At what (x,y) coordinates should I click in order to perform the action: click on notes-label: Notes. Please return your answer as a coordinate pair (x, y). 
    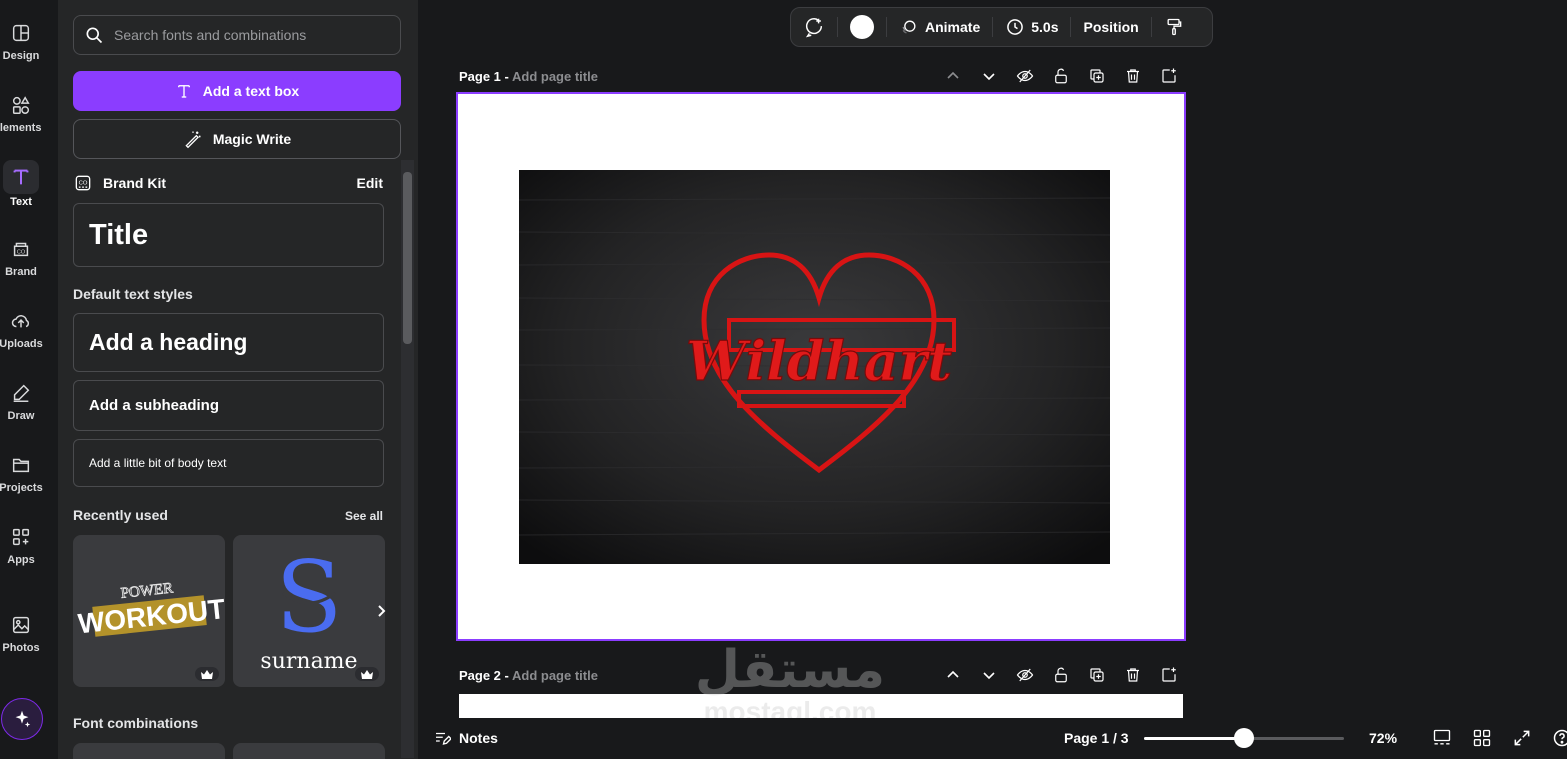
    Looking at the image, I should click on (478, 738).